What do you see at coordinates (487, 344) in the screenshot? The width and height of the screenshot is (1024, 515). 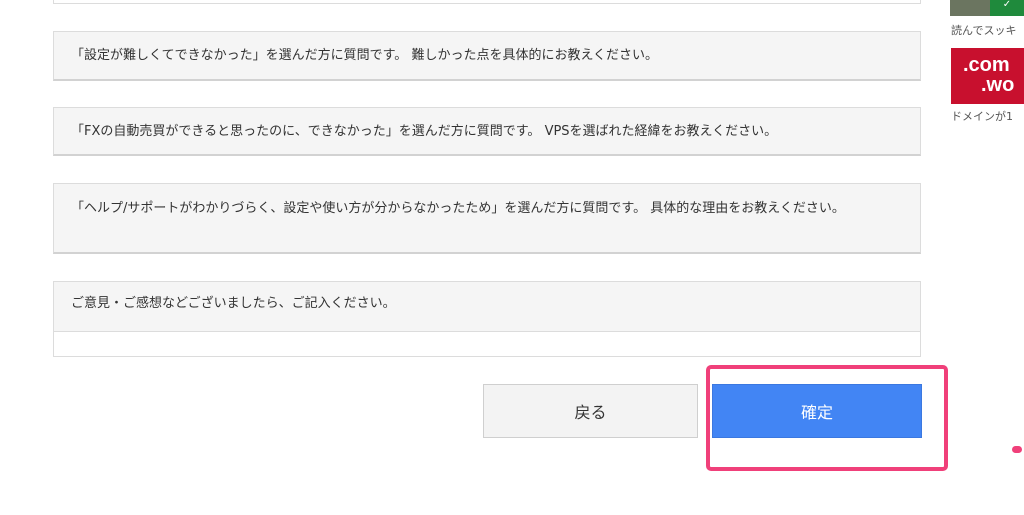 I see `feedback-textarea` at bounding box center [487, 344].